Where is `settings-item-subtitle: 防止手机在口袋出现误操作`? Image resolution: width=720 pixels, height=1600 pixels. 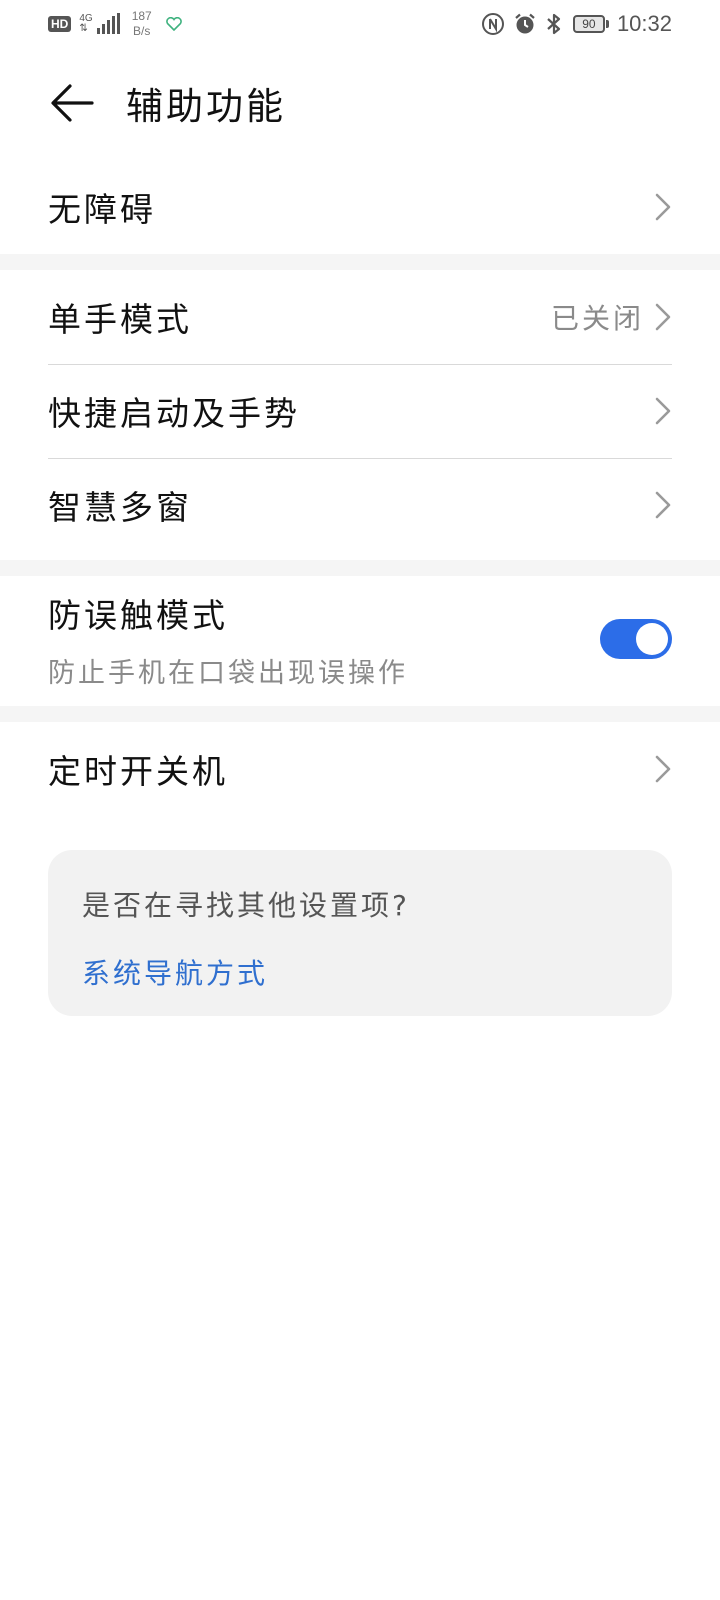
settings-item-subtitle: 防止手机在口袋出现误操作 is located at coordinates (228, 673).